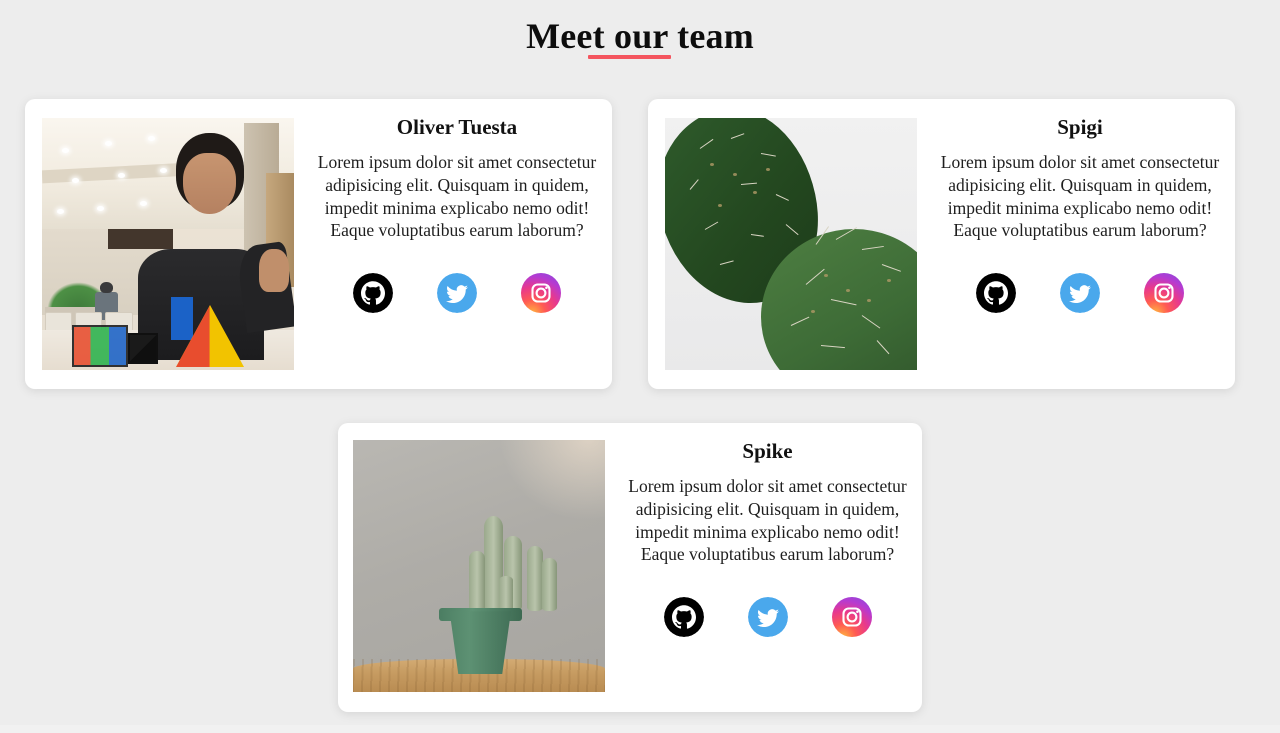 The height and width of the screenshot is (733, 1280). What do you see at coordinates (767, 451) in the screenshot?
I see `member-name: Spike` at bounding box center [767, 451].